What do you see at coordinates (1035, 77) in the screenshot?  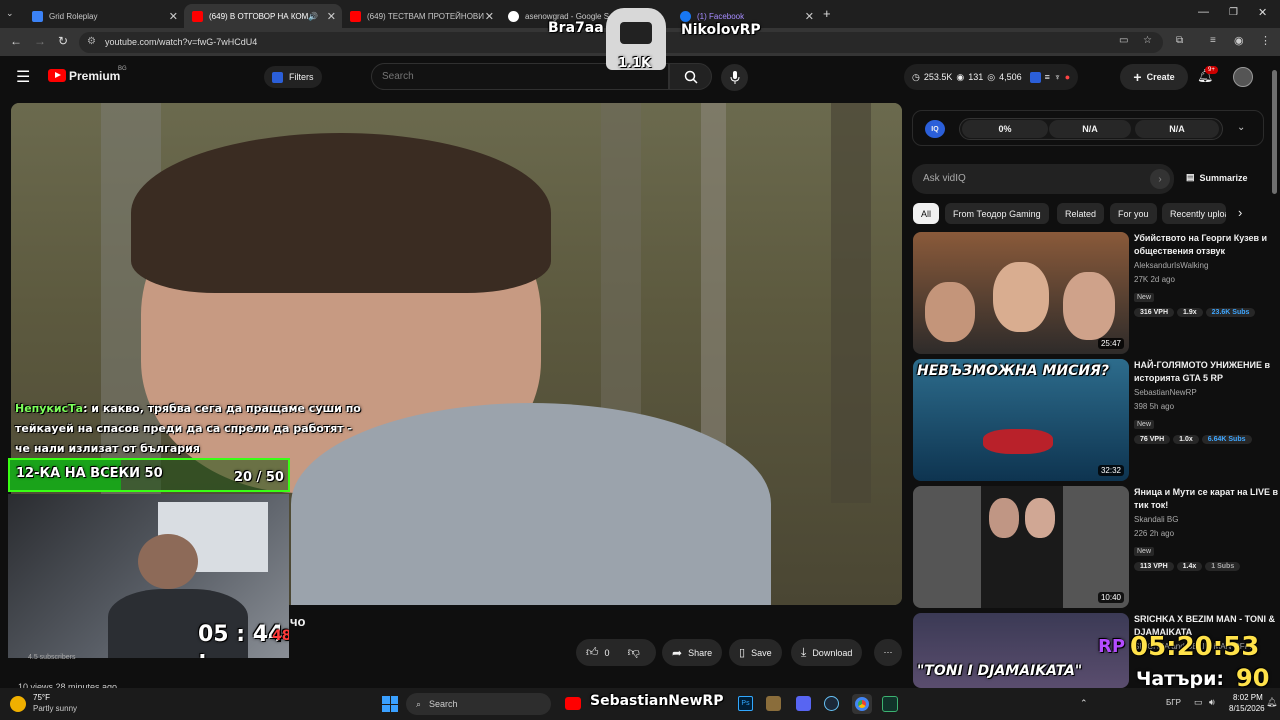 I see `vidiq-icon` at bounding box center [1035, 77].